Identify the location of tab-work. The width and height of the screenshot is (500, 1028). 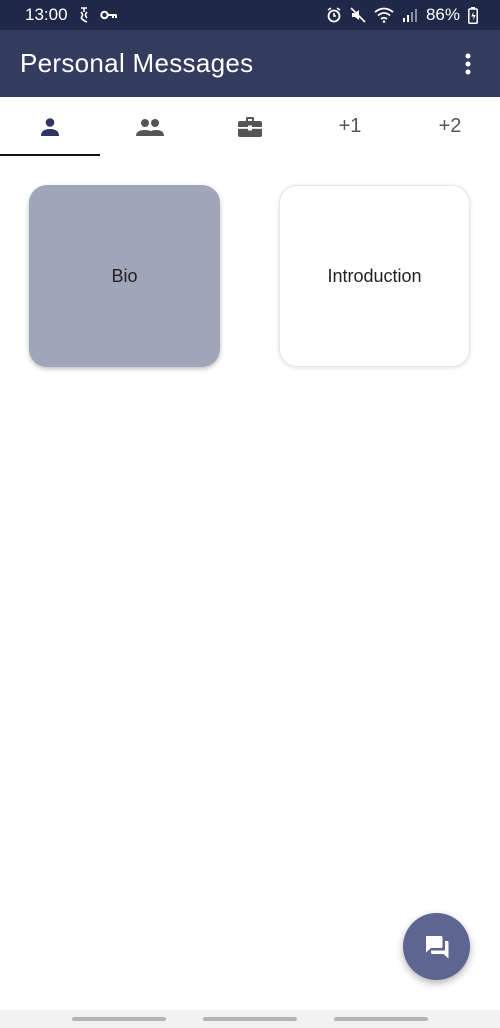
(250, 126).